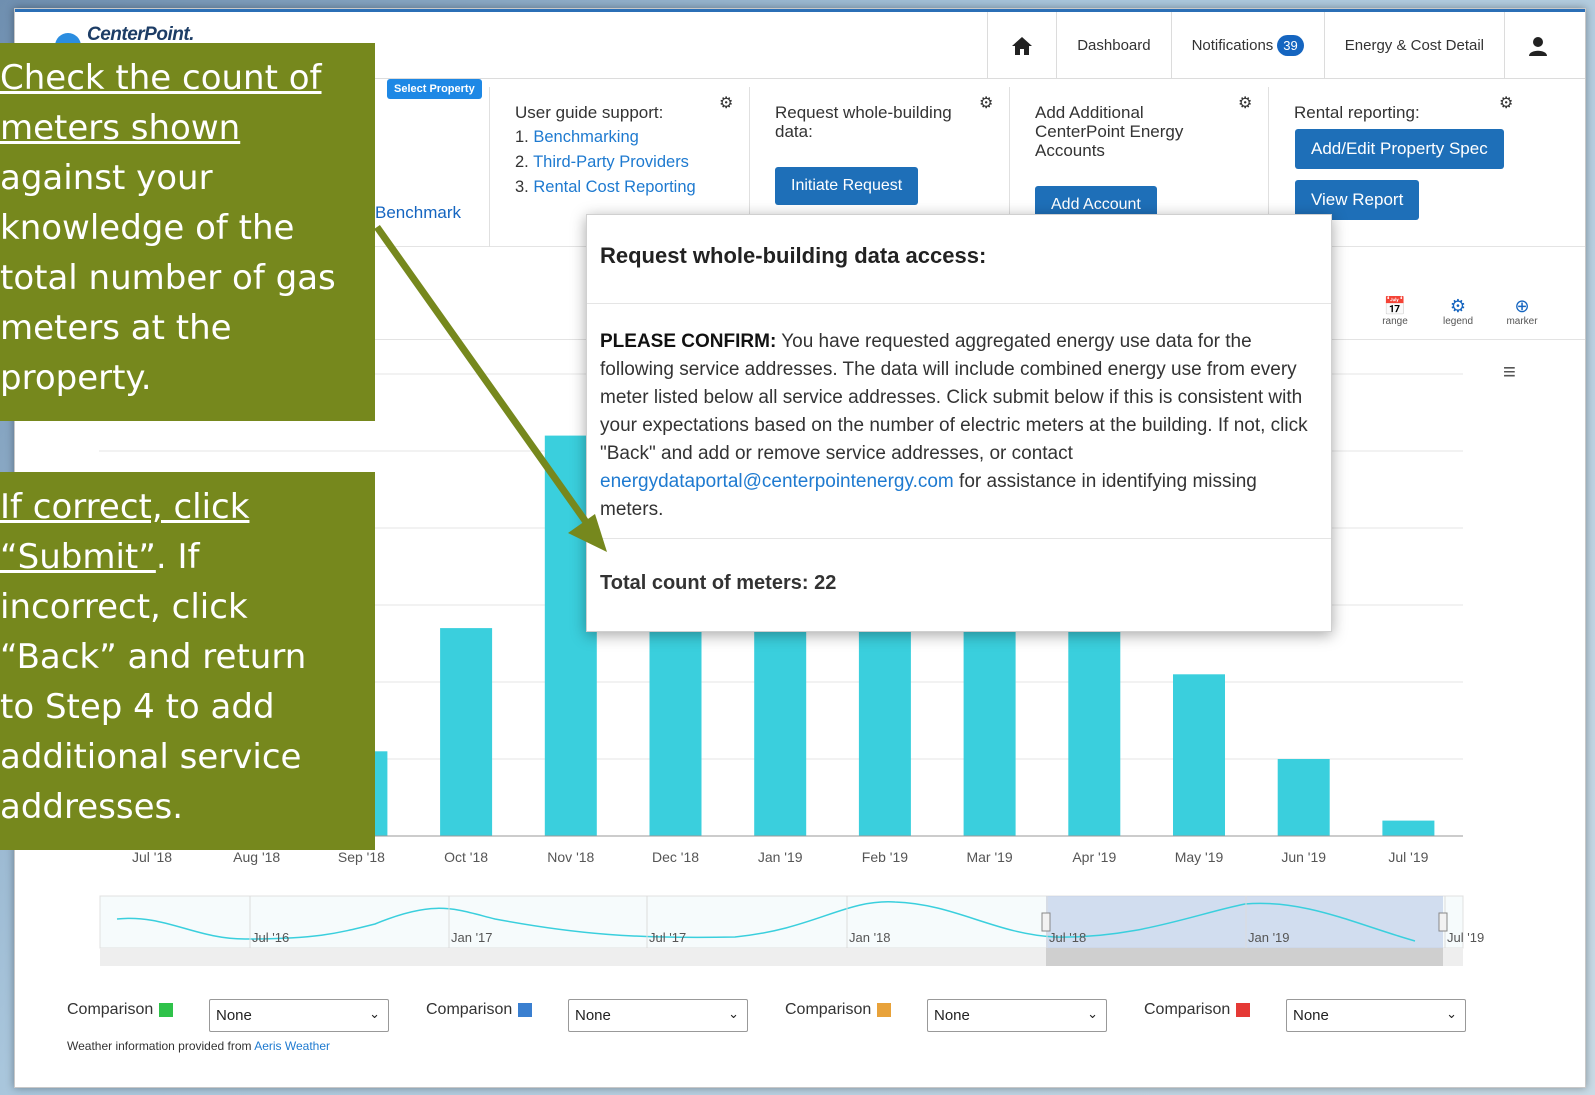 The height and width of the screenshot is (1095, 1595). Describe the element at coordinates (870, 937) in the screenshot. I see `navigator-label: Jan '18` at that location.